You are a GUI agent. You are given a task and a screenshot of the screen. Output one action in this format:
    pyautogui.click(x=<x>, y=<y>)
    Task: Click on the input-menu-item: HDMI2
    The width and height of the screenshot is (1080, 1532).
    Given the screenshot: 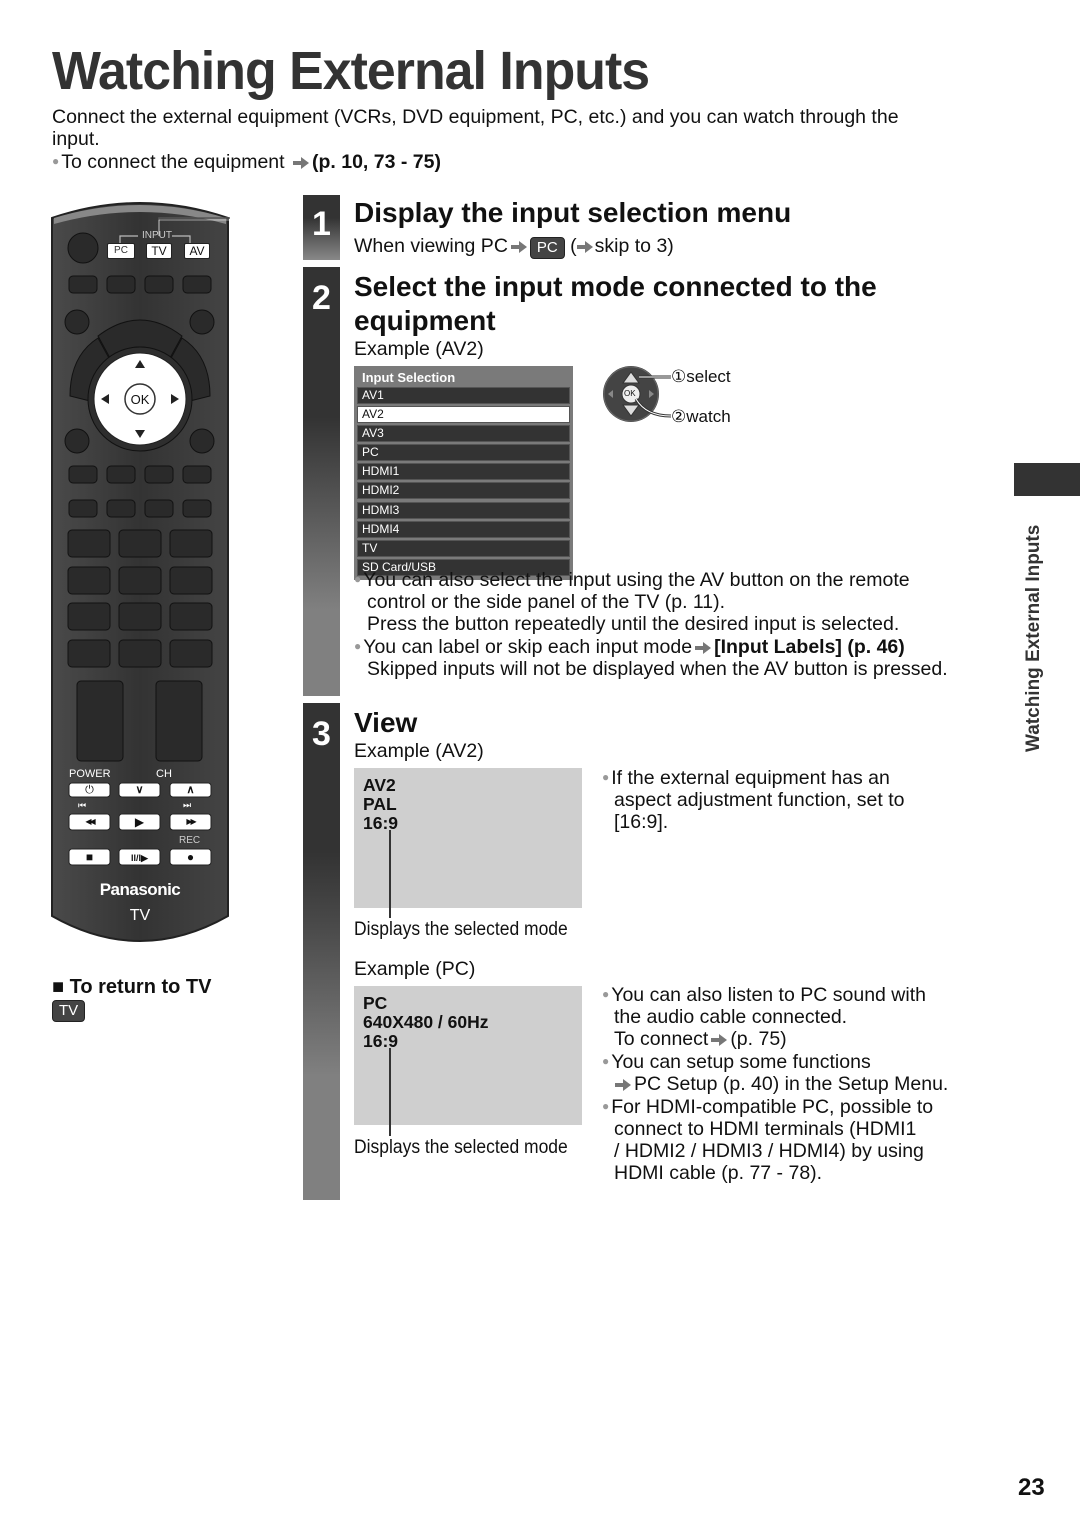 What is the action you would take?
    pyautogui.click(x=463, y=491)
    